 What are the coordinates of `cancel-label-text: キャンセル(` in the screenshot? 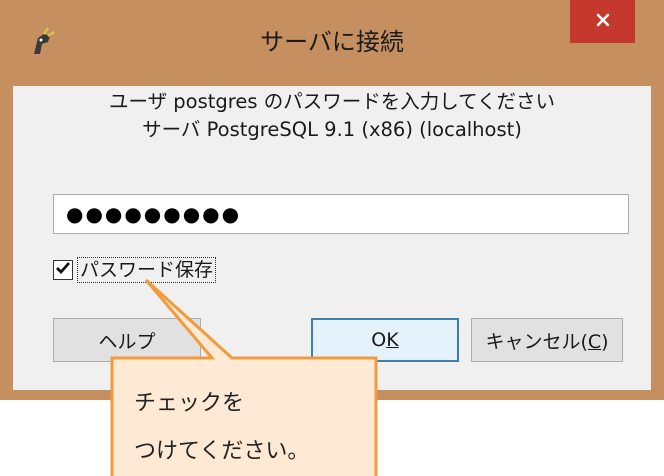 It's located at (536, 341).